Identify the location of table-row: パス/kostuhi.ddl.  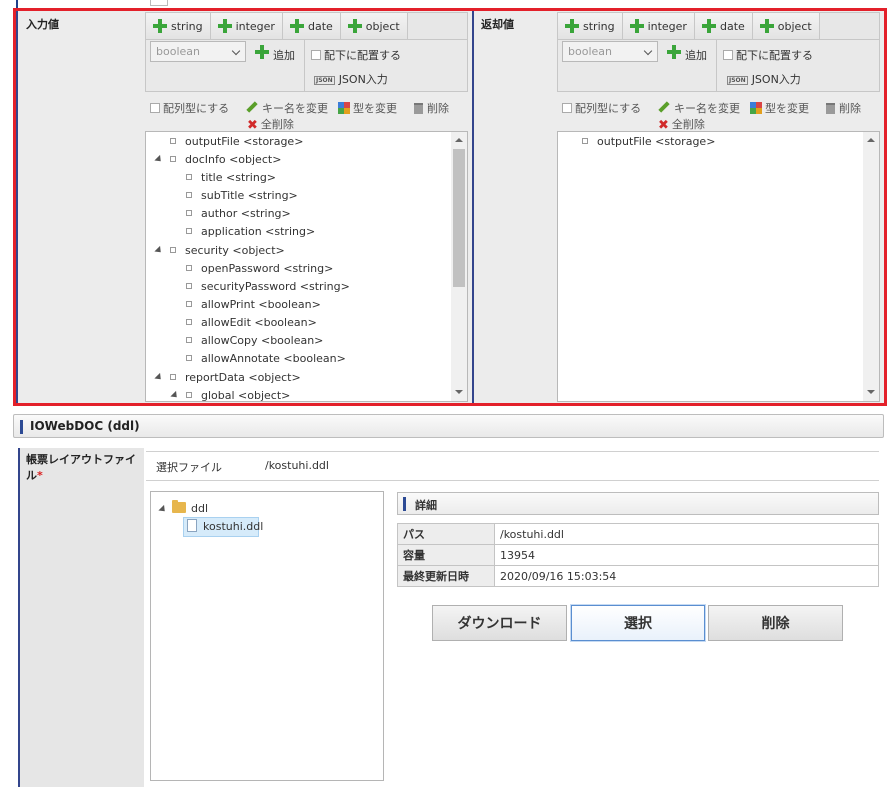
(638, 534).